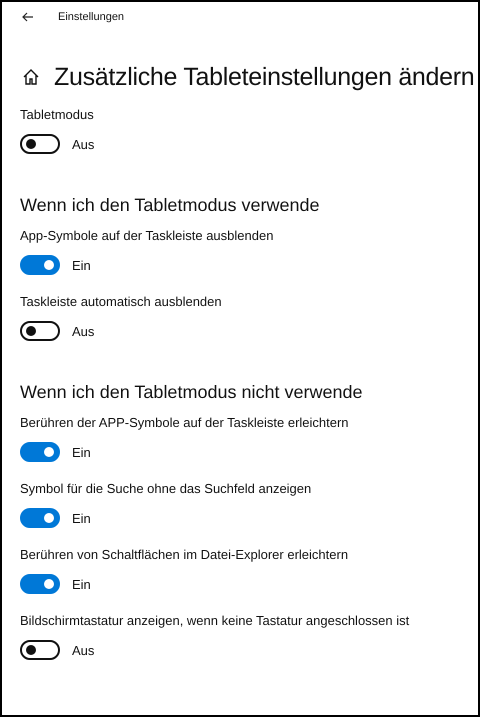 The width and height of the screenshot is (480, 717). What do you see at coordinates (185, 423) in the screenshot?
I see `setting-label: Berühren der APP-Symbole auf der Taskleiste erleichtern` at bounding box center [185, 423].